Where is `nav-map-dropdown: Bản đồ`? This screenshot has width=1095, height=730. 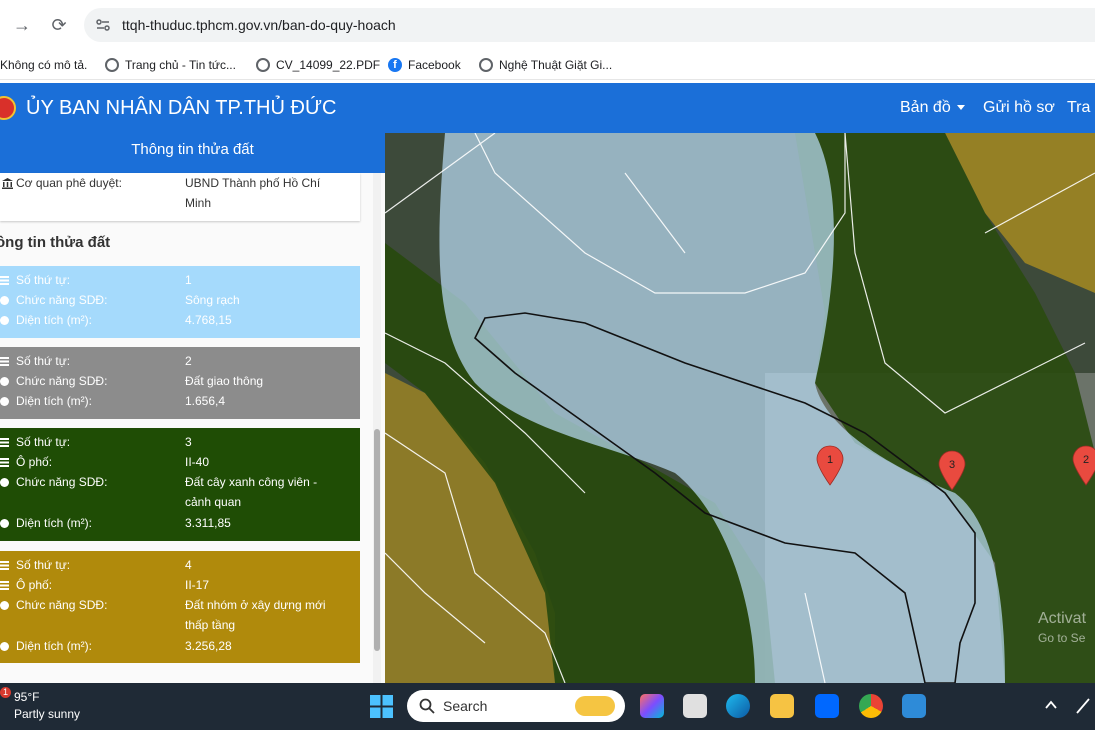 nav-map-dropdown: Bản đồ is located at coordinates (932, 108).